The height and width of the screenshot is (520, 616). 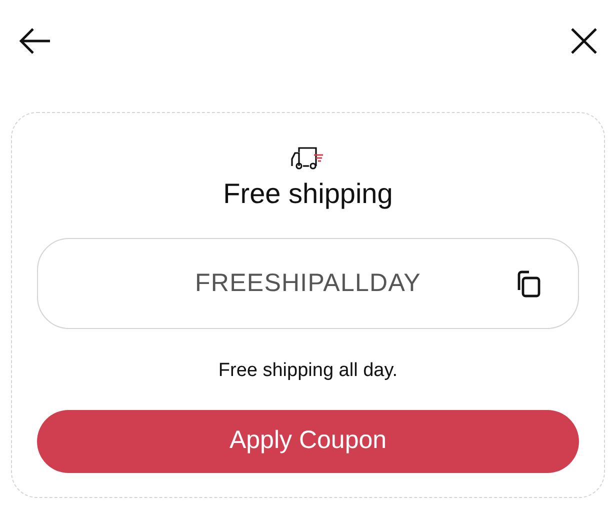 What do you see at coordinates (308, 158) in the screenshot?
I see `truck-icon` at bounding box center [308, 158].